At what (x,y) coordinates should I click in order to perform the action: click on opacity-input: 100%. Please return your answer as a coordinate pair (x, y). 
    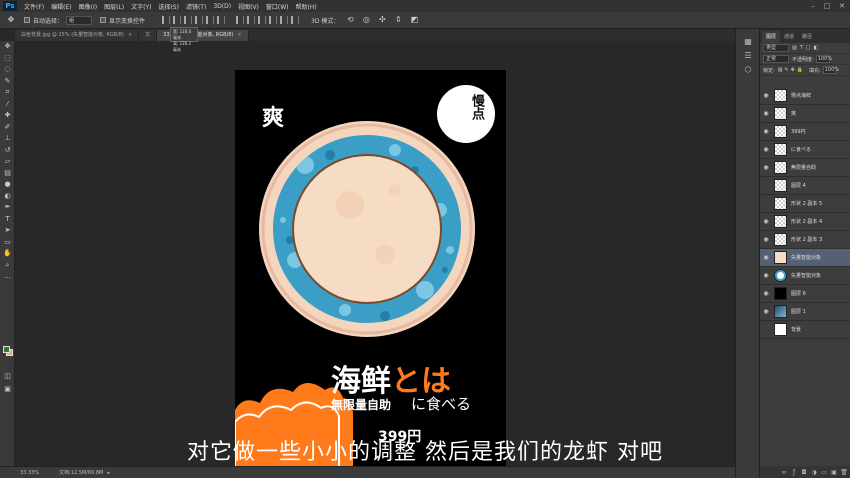
    Looking at the image, I should click on (823, 59).